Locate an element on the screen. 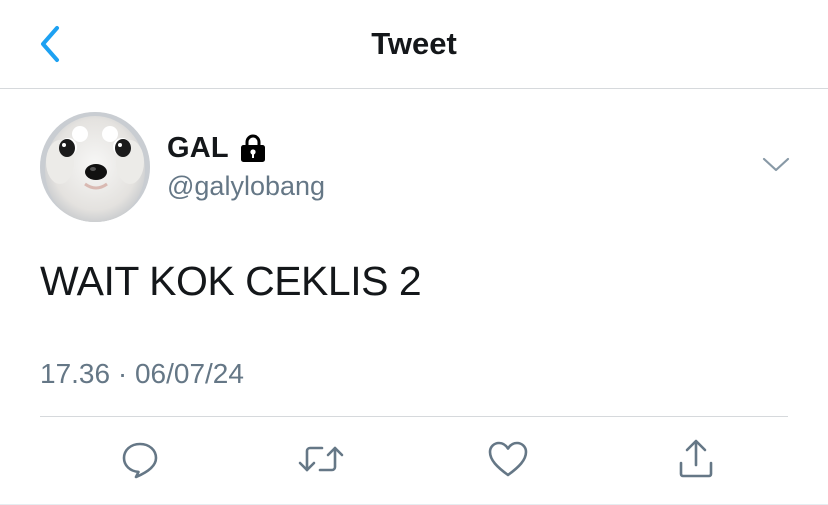 This screenshot has width=828, height=505. avatar is located at coordinates (95, 167).